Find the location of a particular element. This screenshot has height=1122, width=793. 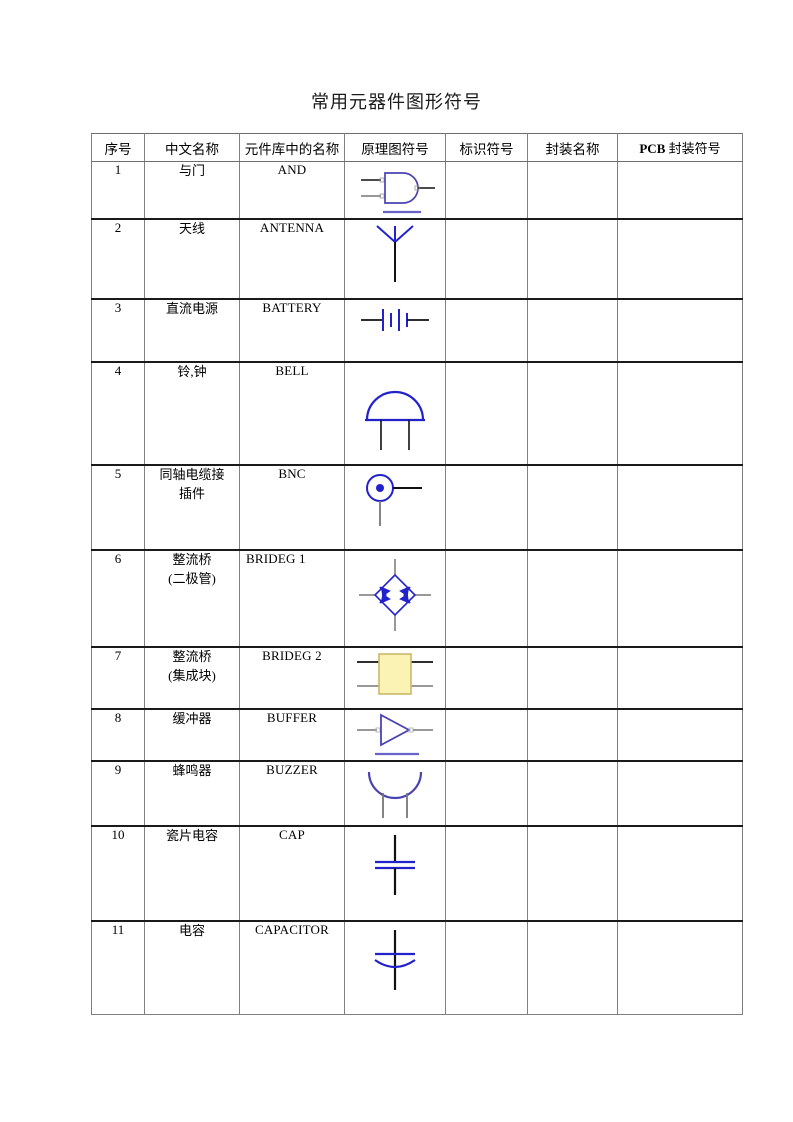

cell-library-name: CAPACITOR is located at coordinates (292, 967).